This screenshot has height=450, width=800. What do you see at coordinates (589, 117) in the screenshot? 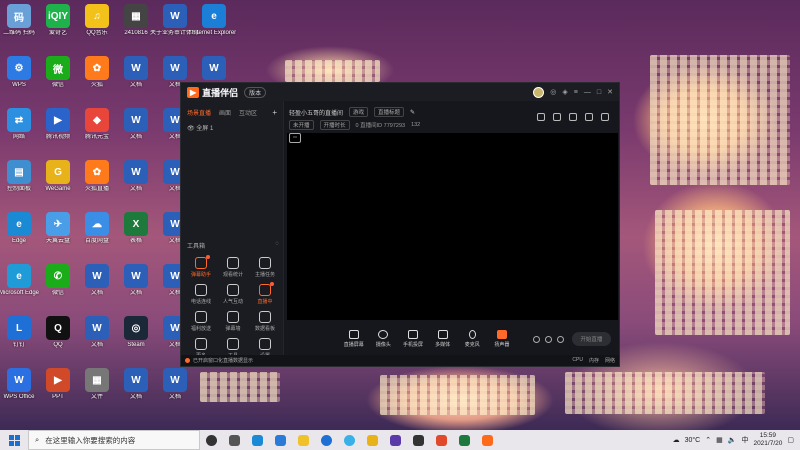
I see `bell-icon` at bounding box center [589, 117].